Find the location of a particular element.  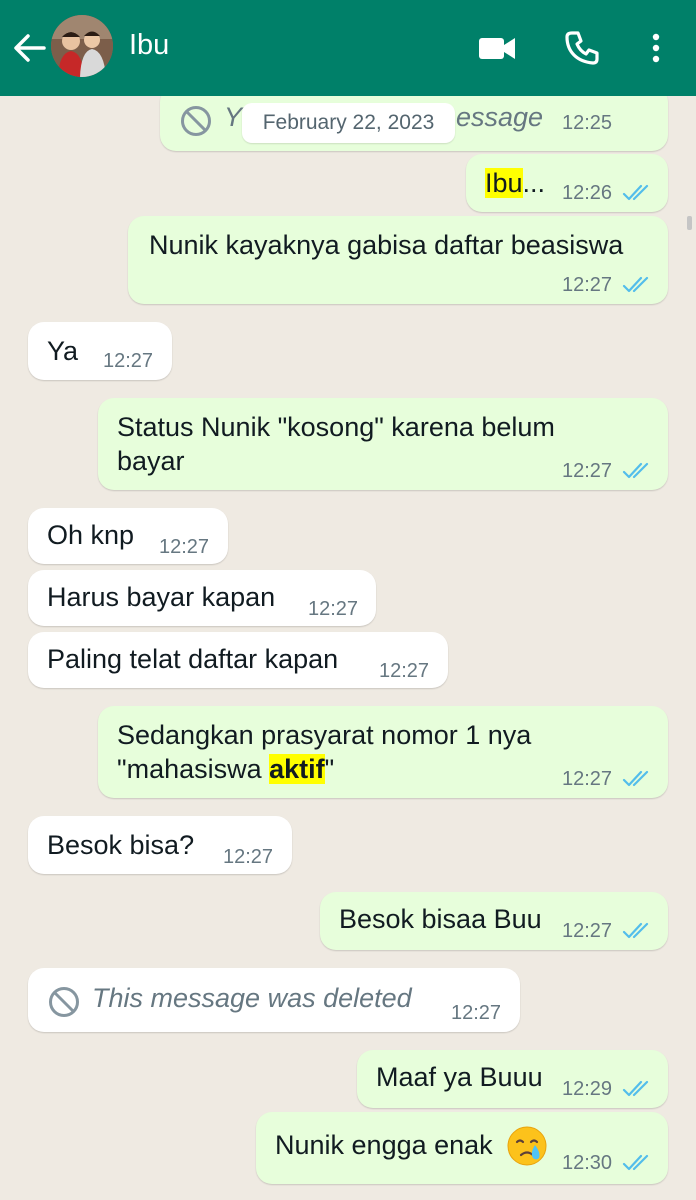

deleted-message-text-tail: essage is located at coordinates (500, 117).